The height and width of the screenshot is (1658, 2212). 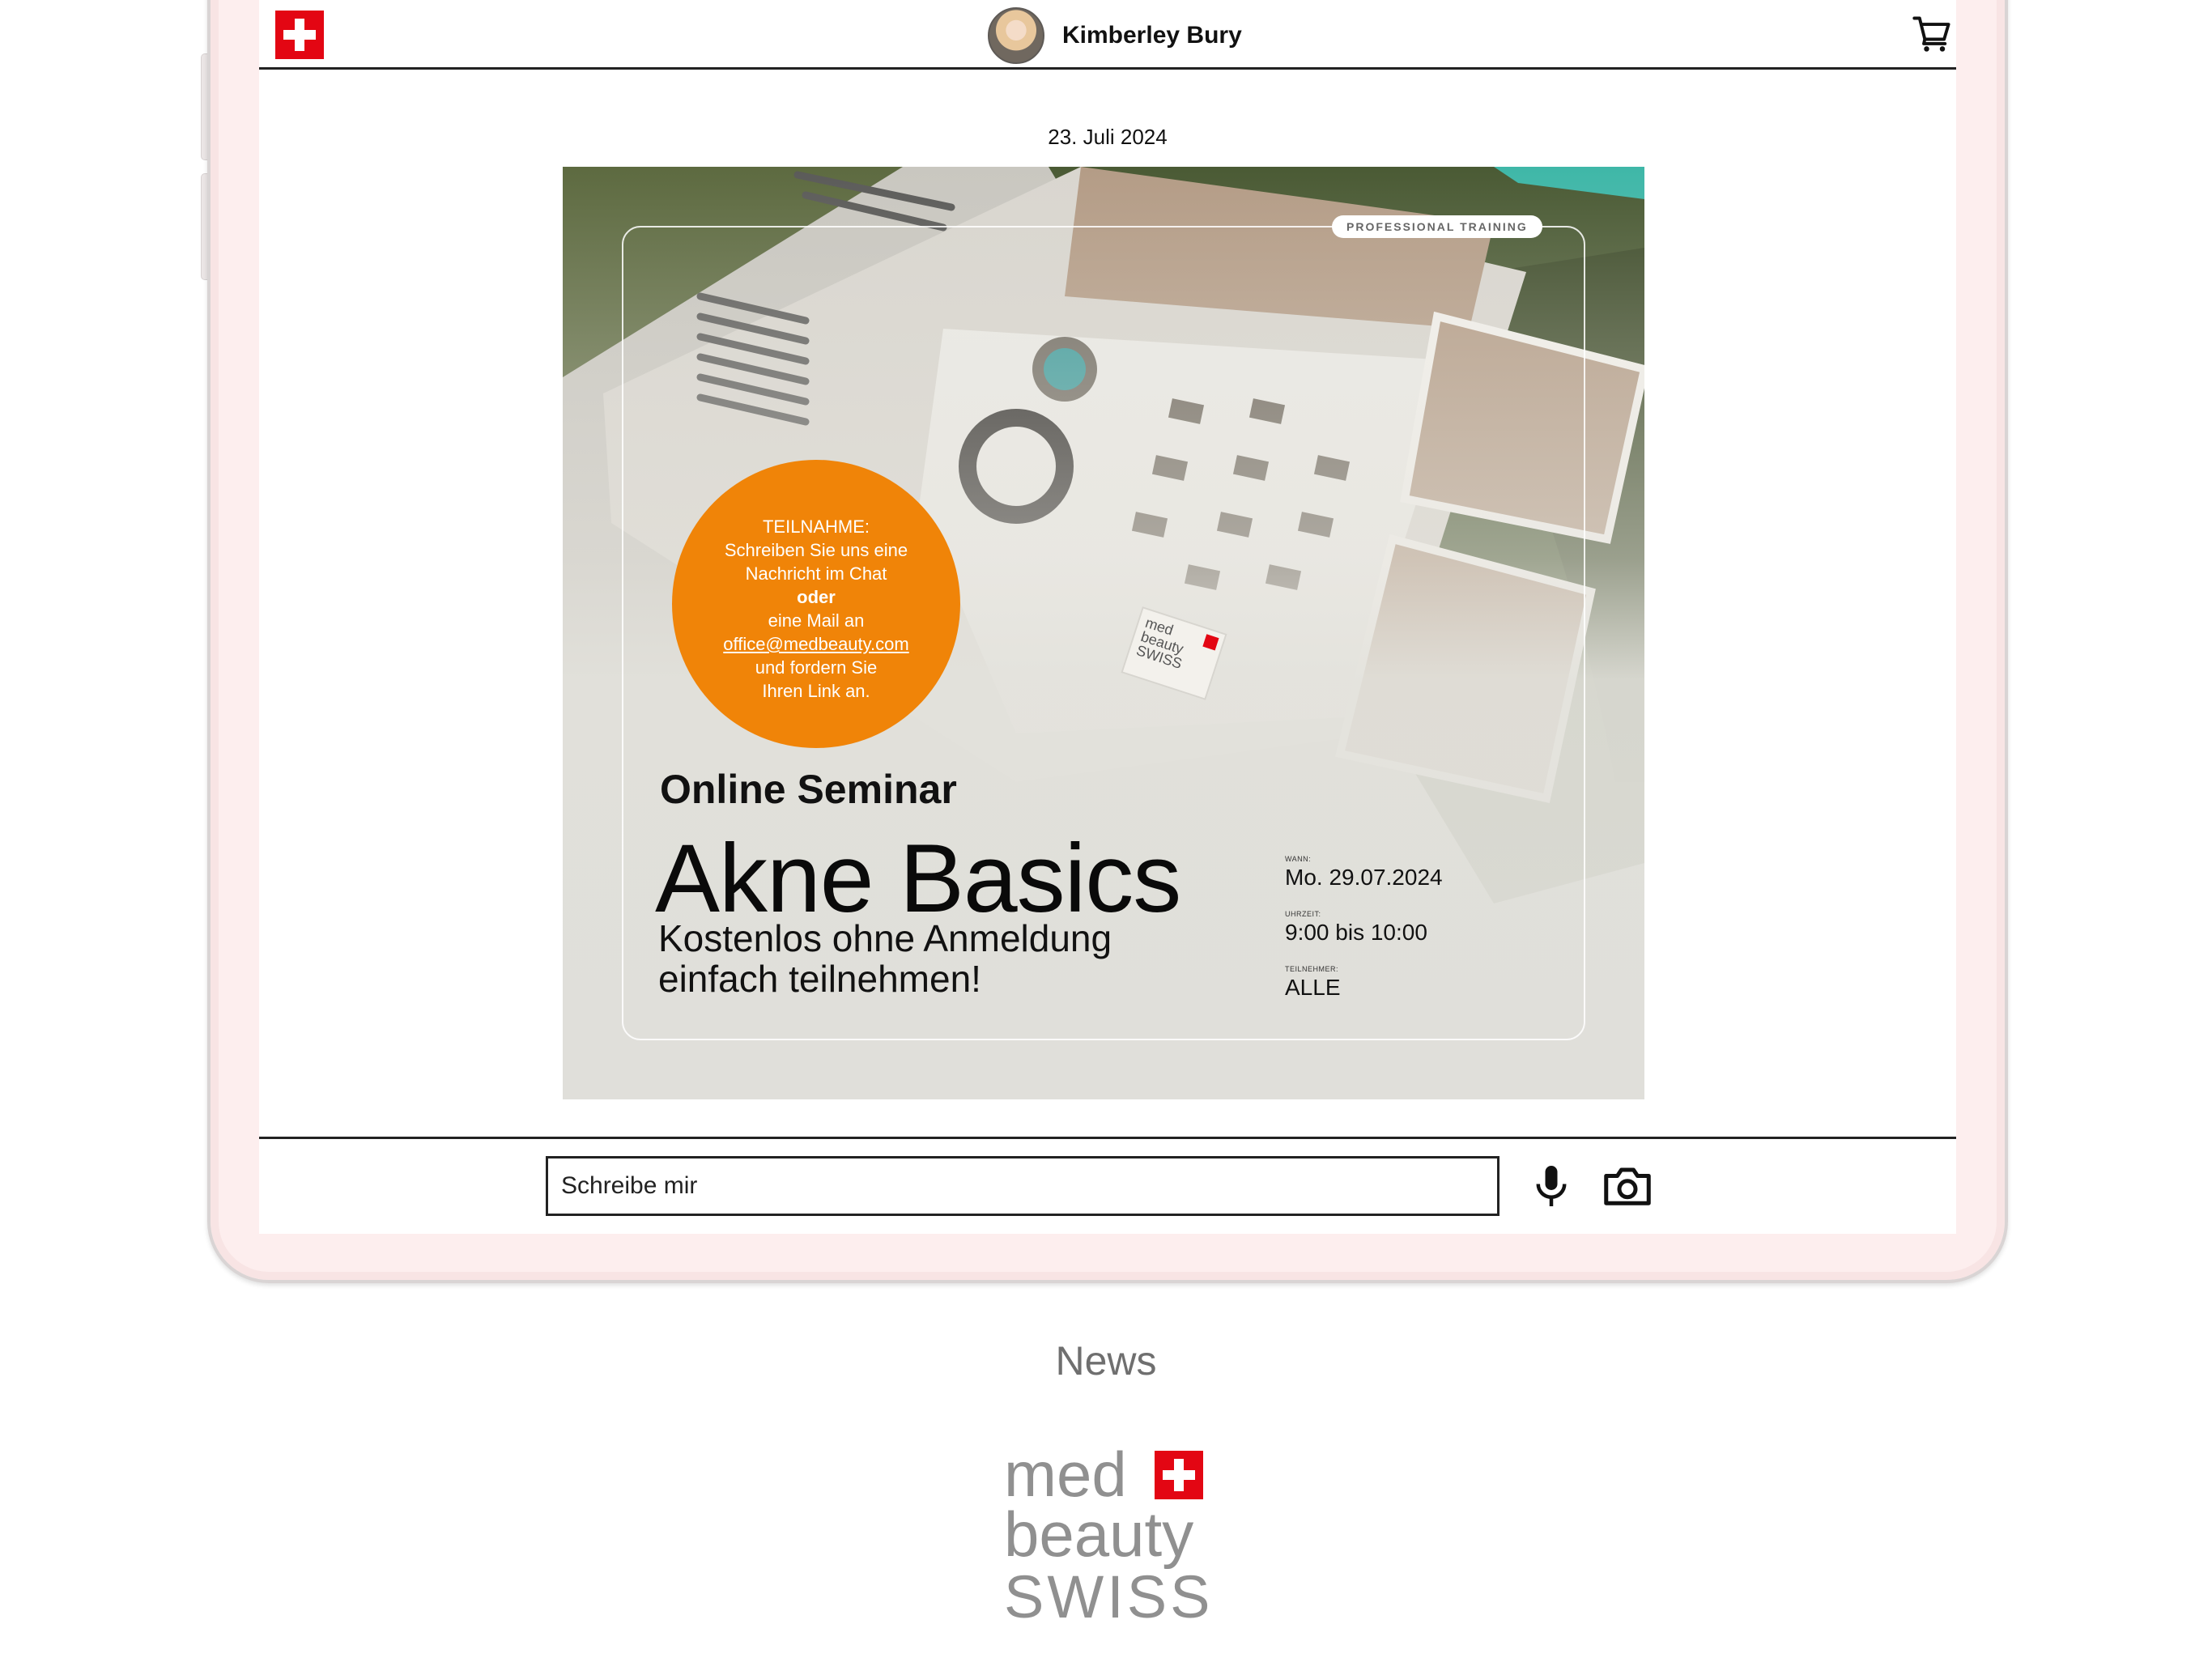 I want to click on camera-icon, so click(x=1628, y=1186).